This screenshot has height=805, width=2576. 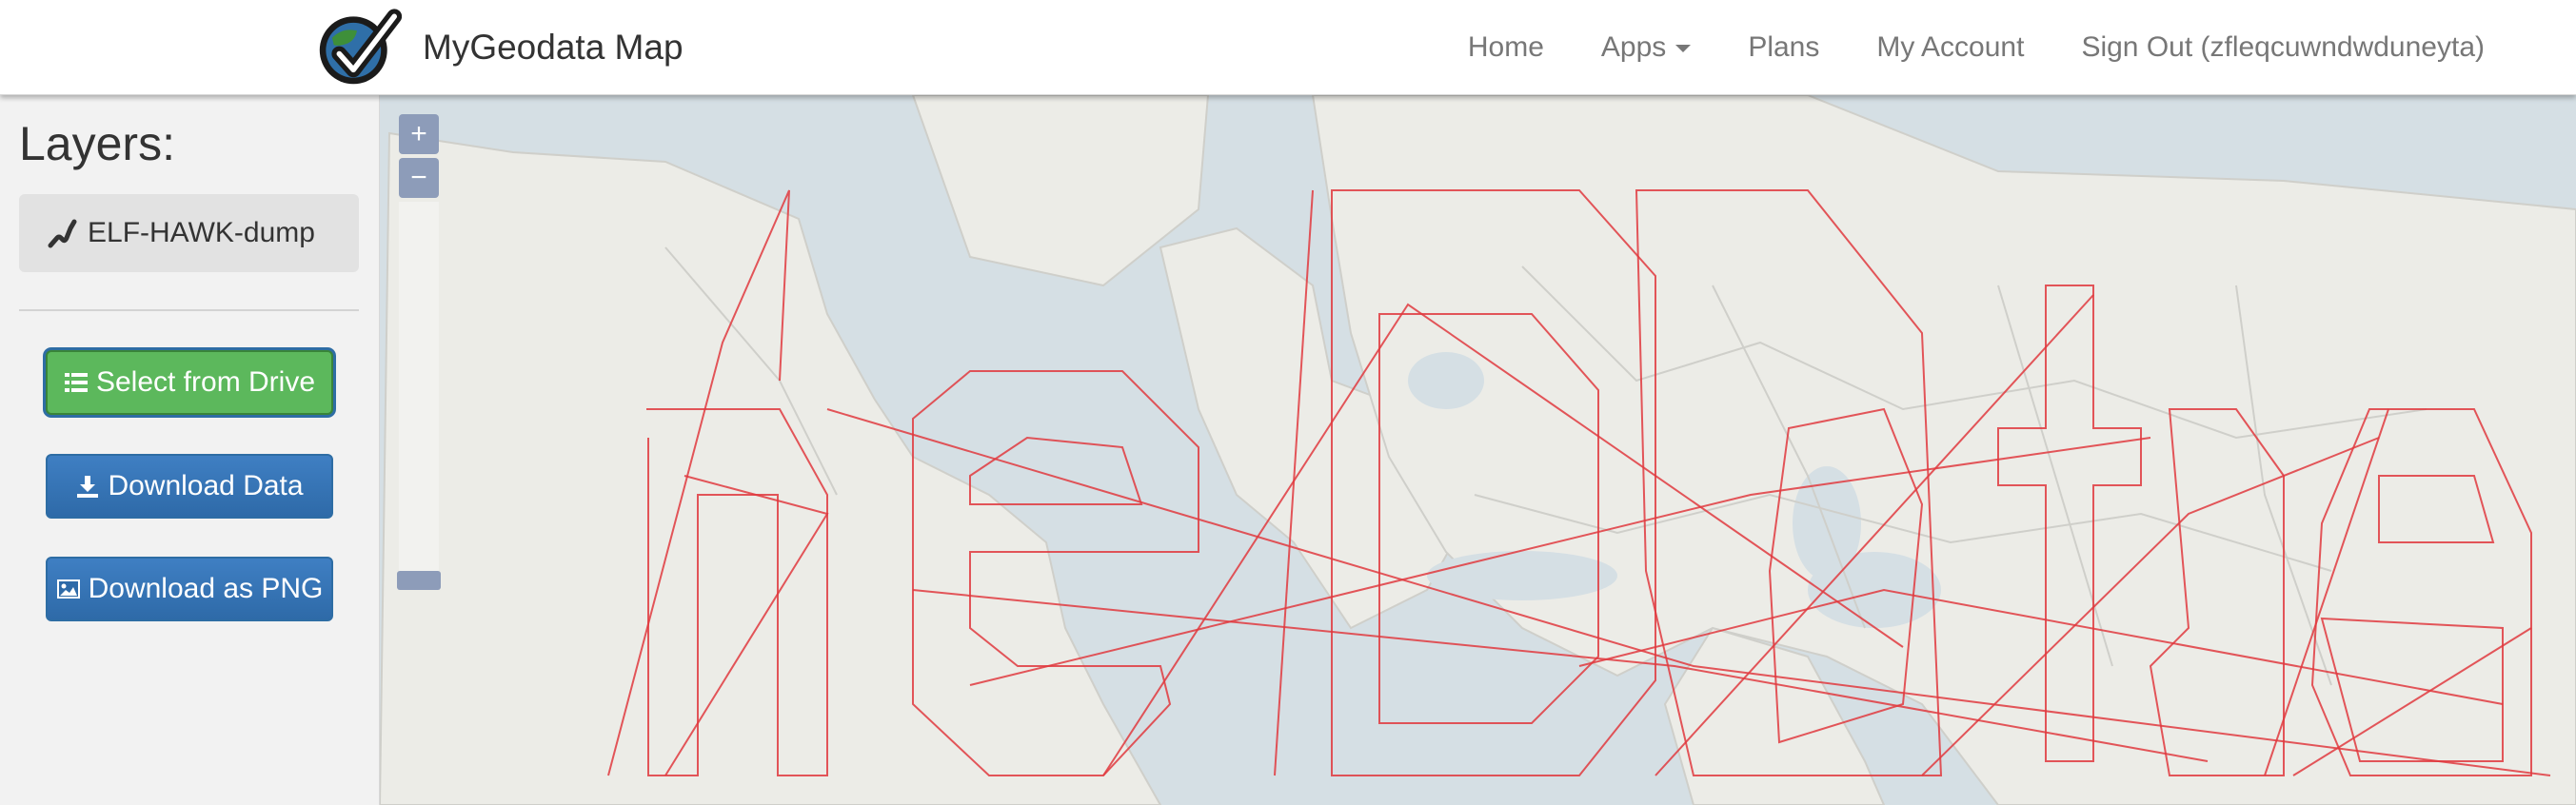 What do you see at coordinates (88, 487) in the screenshot?
I see `download-icon` at bounding box center [88, 487].